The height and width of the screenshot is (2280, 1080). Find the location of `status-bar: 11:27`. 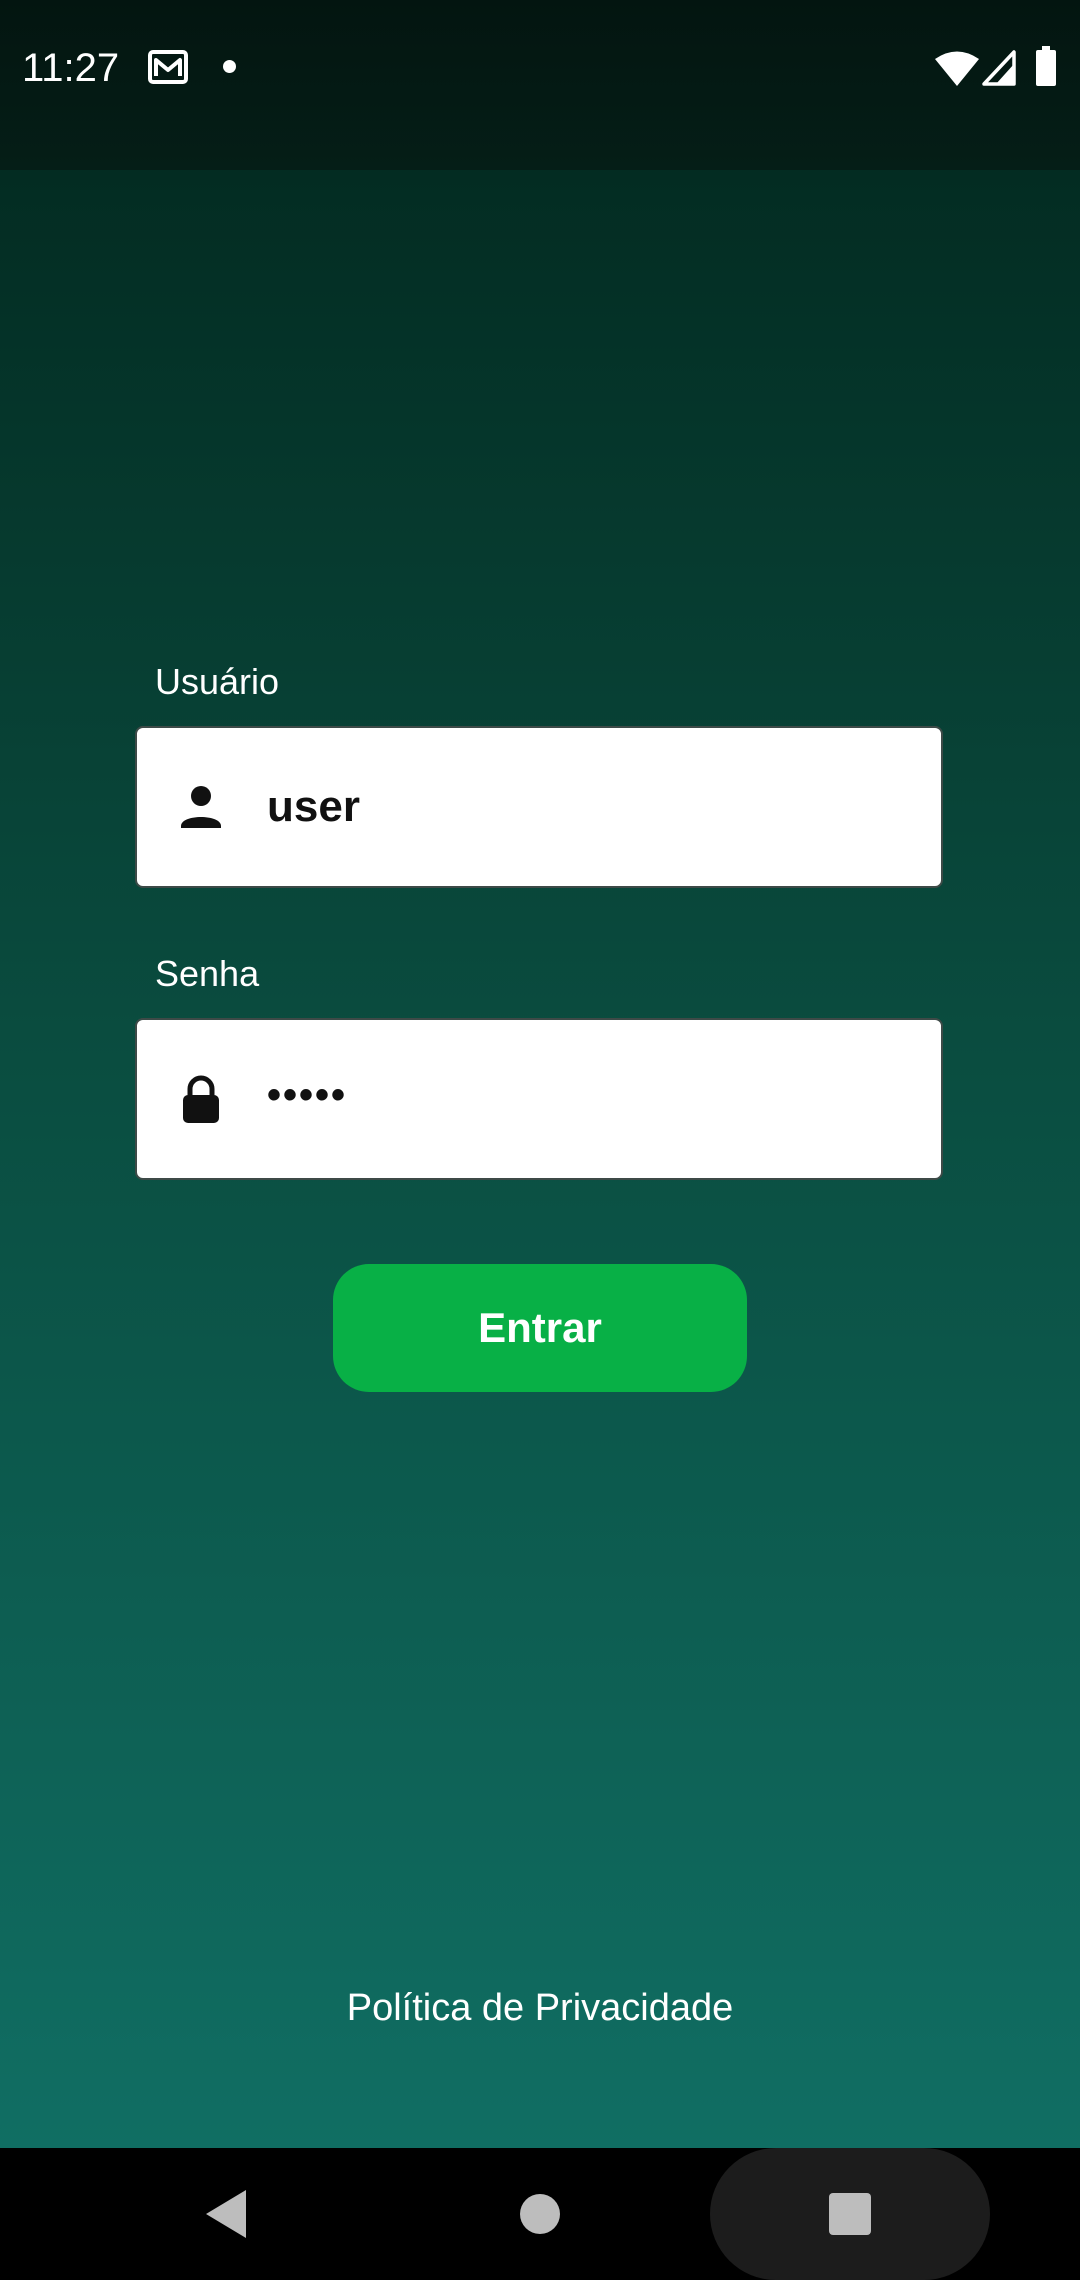

status-bar: 11:27 is located at coordinates (540, 85).